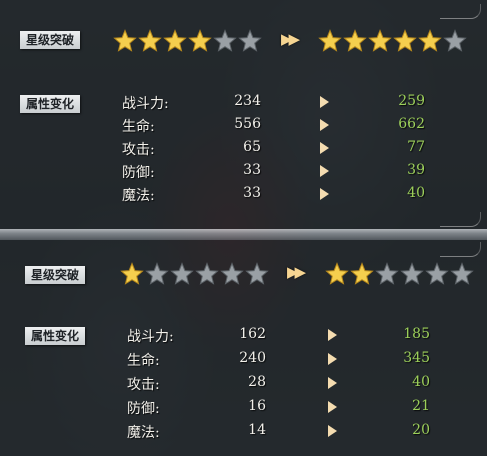 The image size is (487, 456). Describe the element at coordinates (243, 234) in the screenshot. I see `section-divider` at that location.